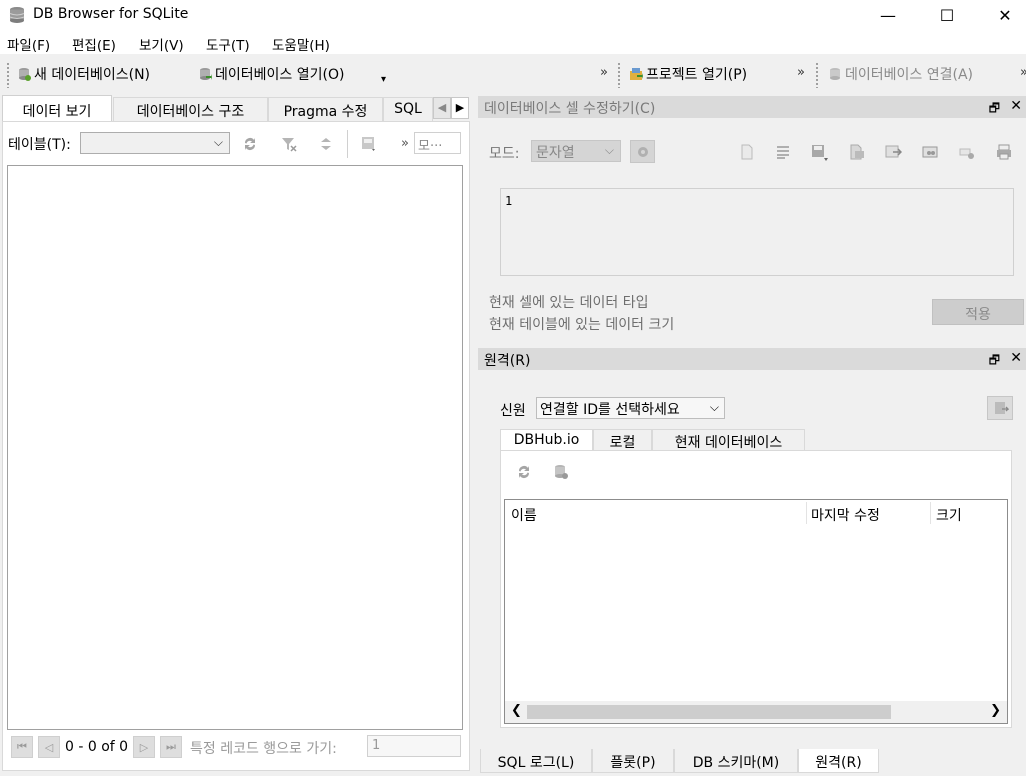 The width and height of the screenshot is (1026, 776). What do you see at coordinates (806, 513) in the screenshot?
I see `column-separator` at bounding box center [806, 513].